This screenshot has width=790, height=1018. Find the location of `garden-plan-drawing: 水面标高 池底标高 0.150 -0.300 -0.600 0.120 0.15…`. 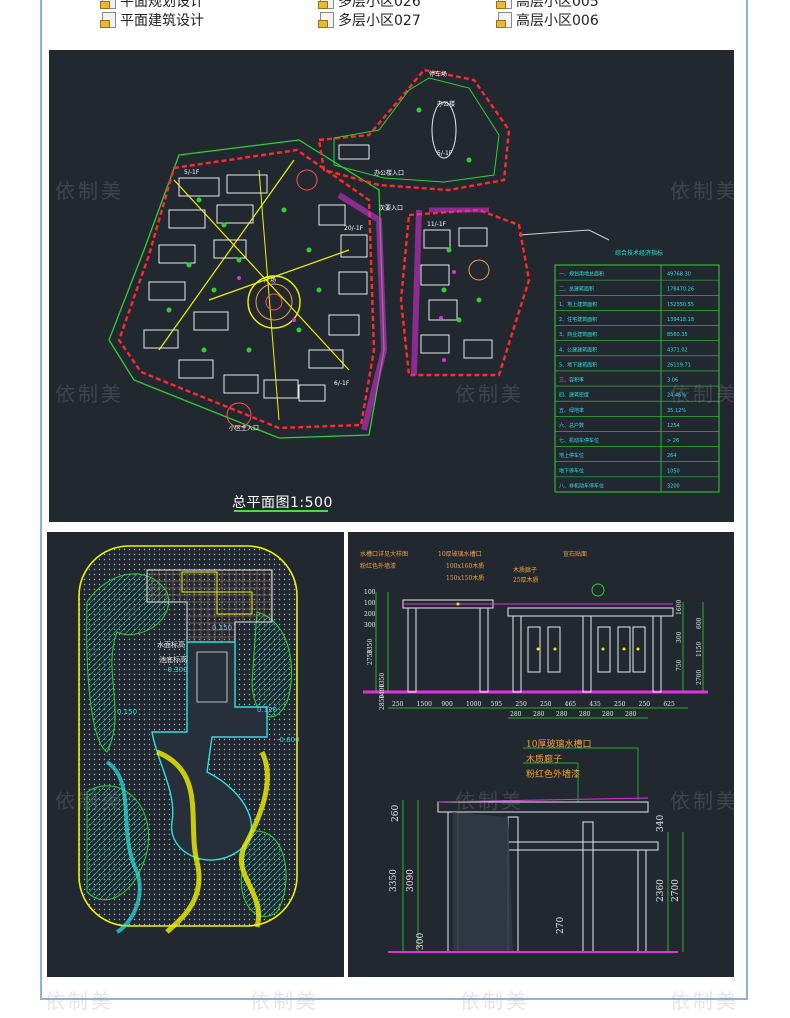

garden-plan-drawing: 水面标高 池底标高 0.150 -0.300 -0.600 0.120 0.15… is located at coordinates (189, 739).